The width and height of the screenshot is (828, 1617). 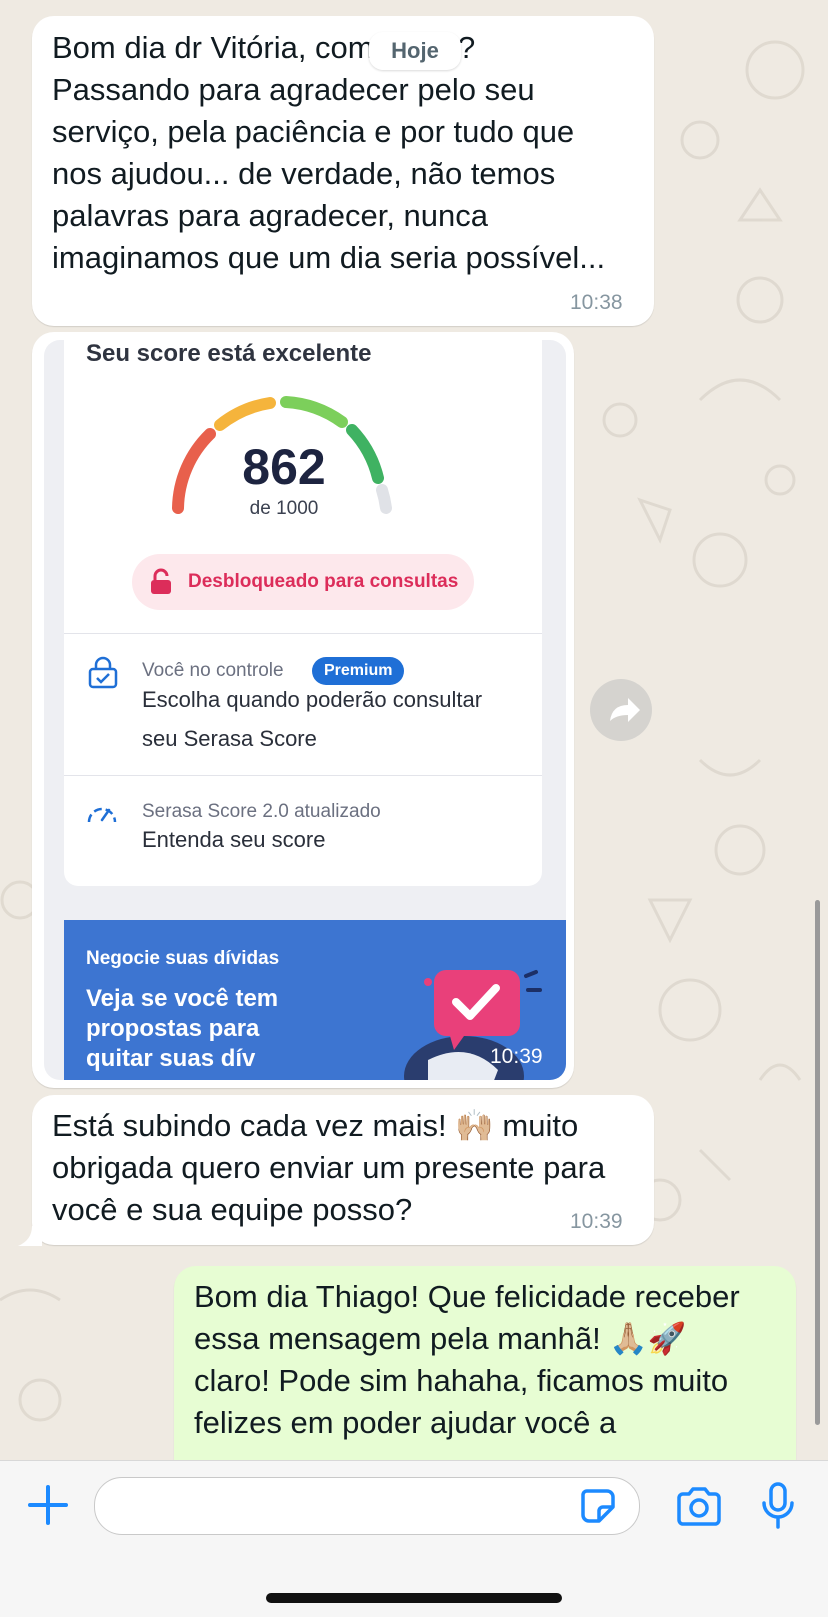 I want to click on message-timestamp: 10:39, so click(x=596, y=1221).